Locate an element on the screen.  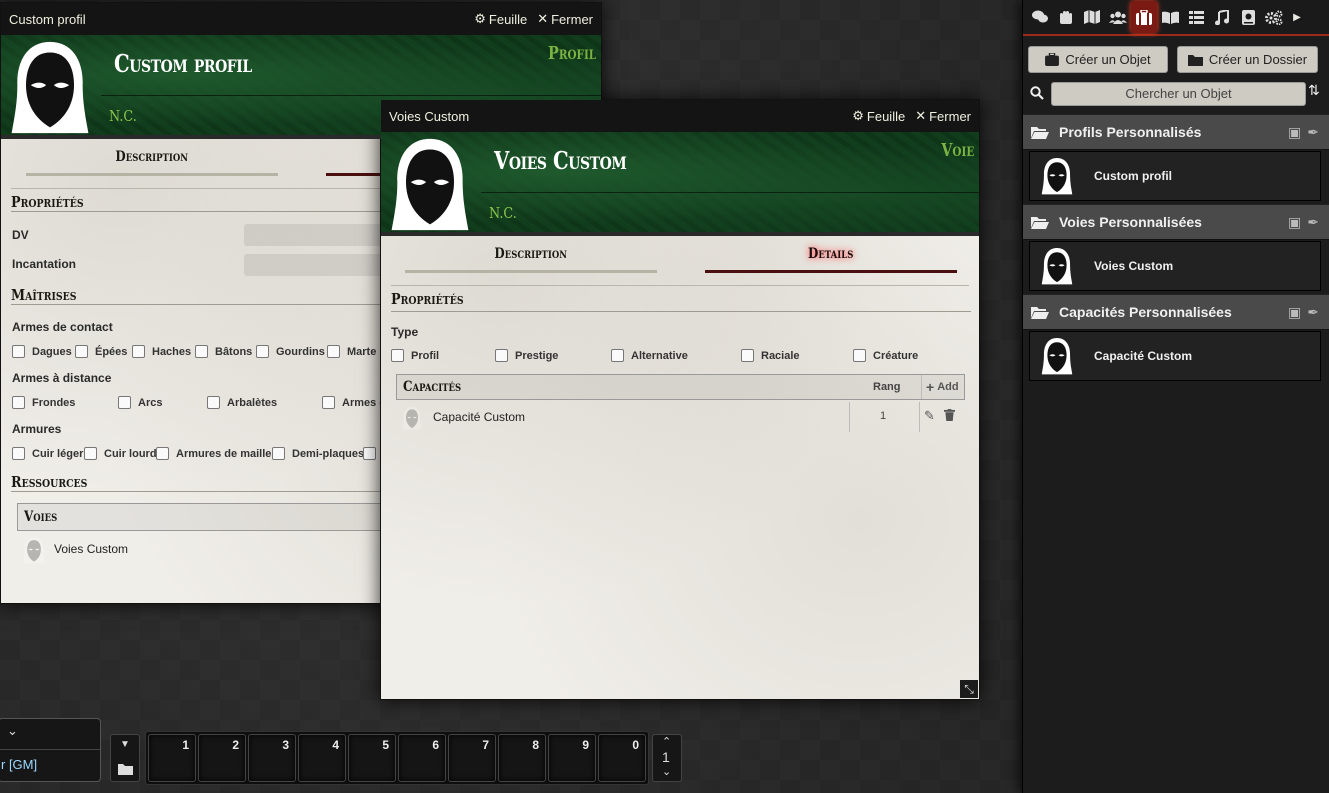
checkbox-marteaux: Marte is located at coordinates (351, 351).